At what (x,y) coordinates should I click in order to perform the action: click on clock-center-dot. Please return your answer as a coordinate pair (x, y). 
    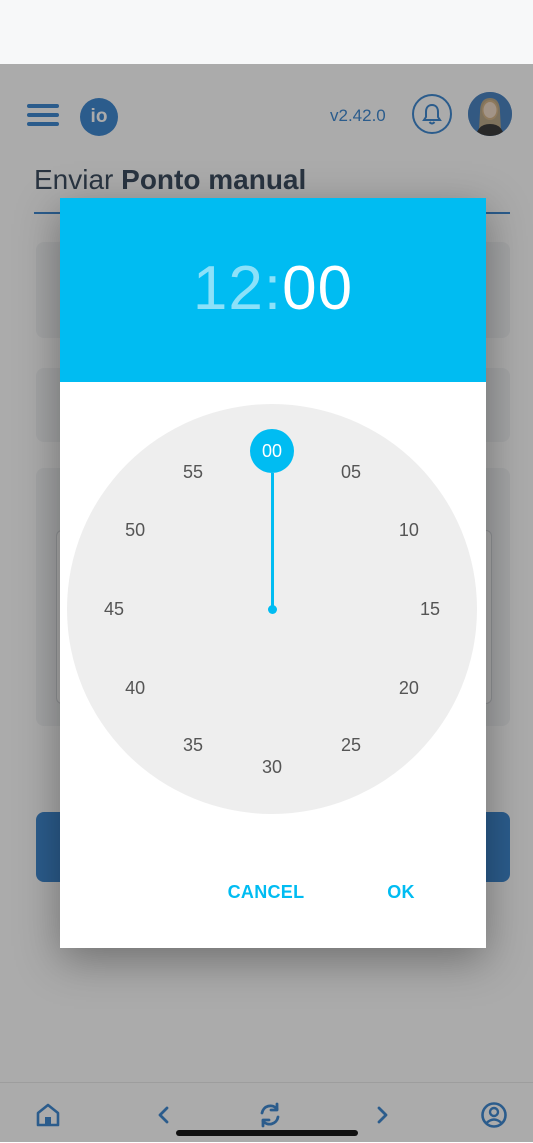
    Looking at the image, I should click on (272, 609).